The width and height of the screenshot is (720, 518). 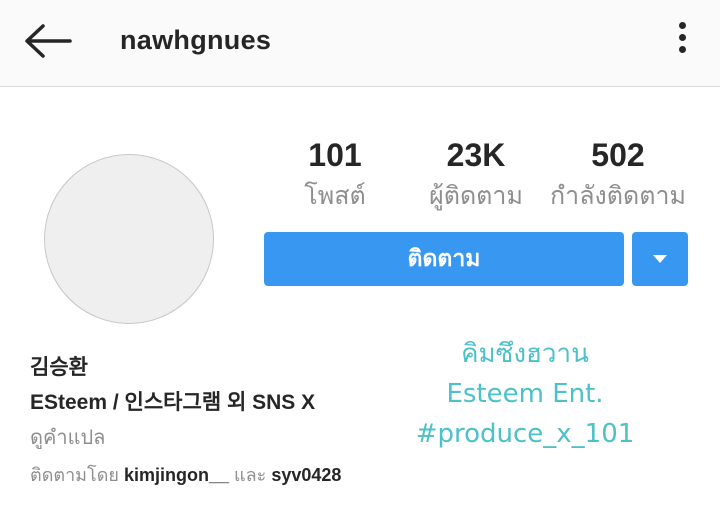 I want to click on stat-following-label: กำลังติดตาม, so click(x=618, y=196).